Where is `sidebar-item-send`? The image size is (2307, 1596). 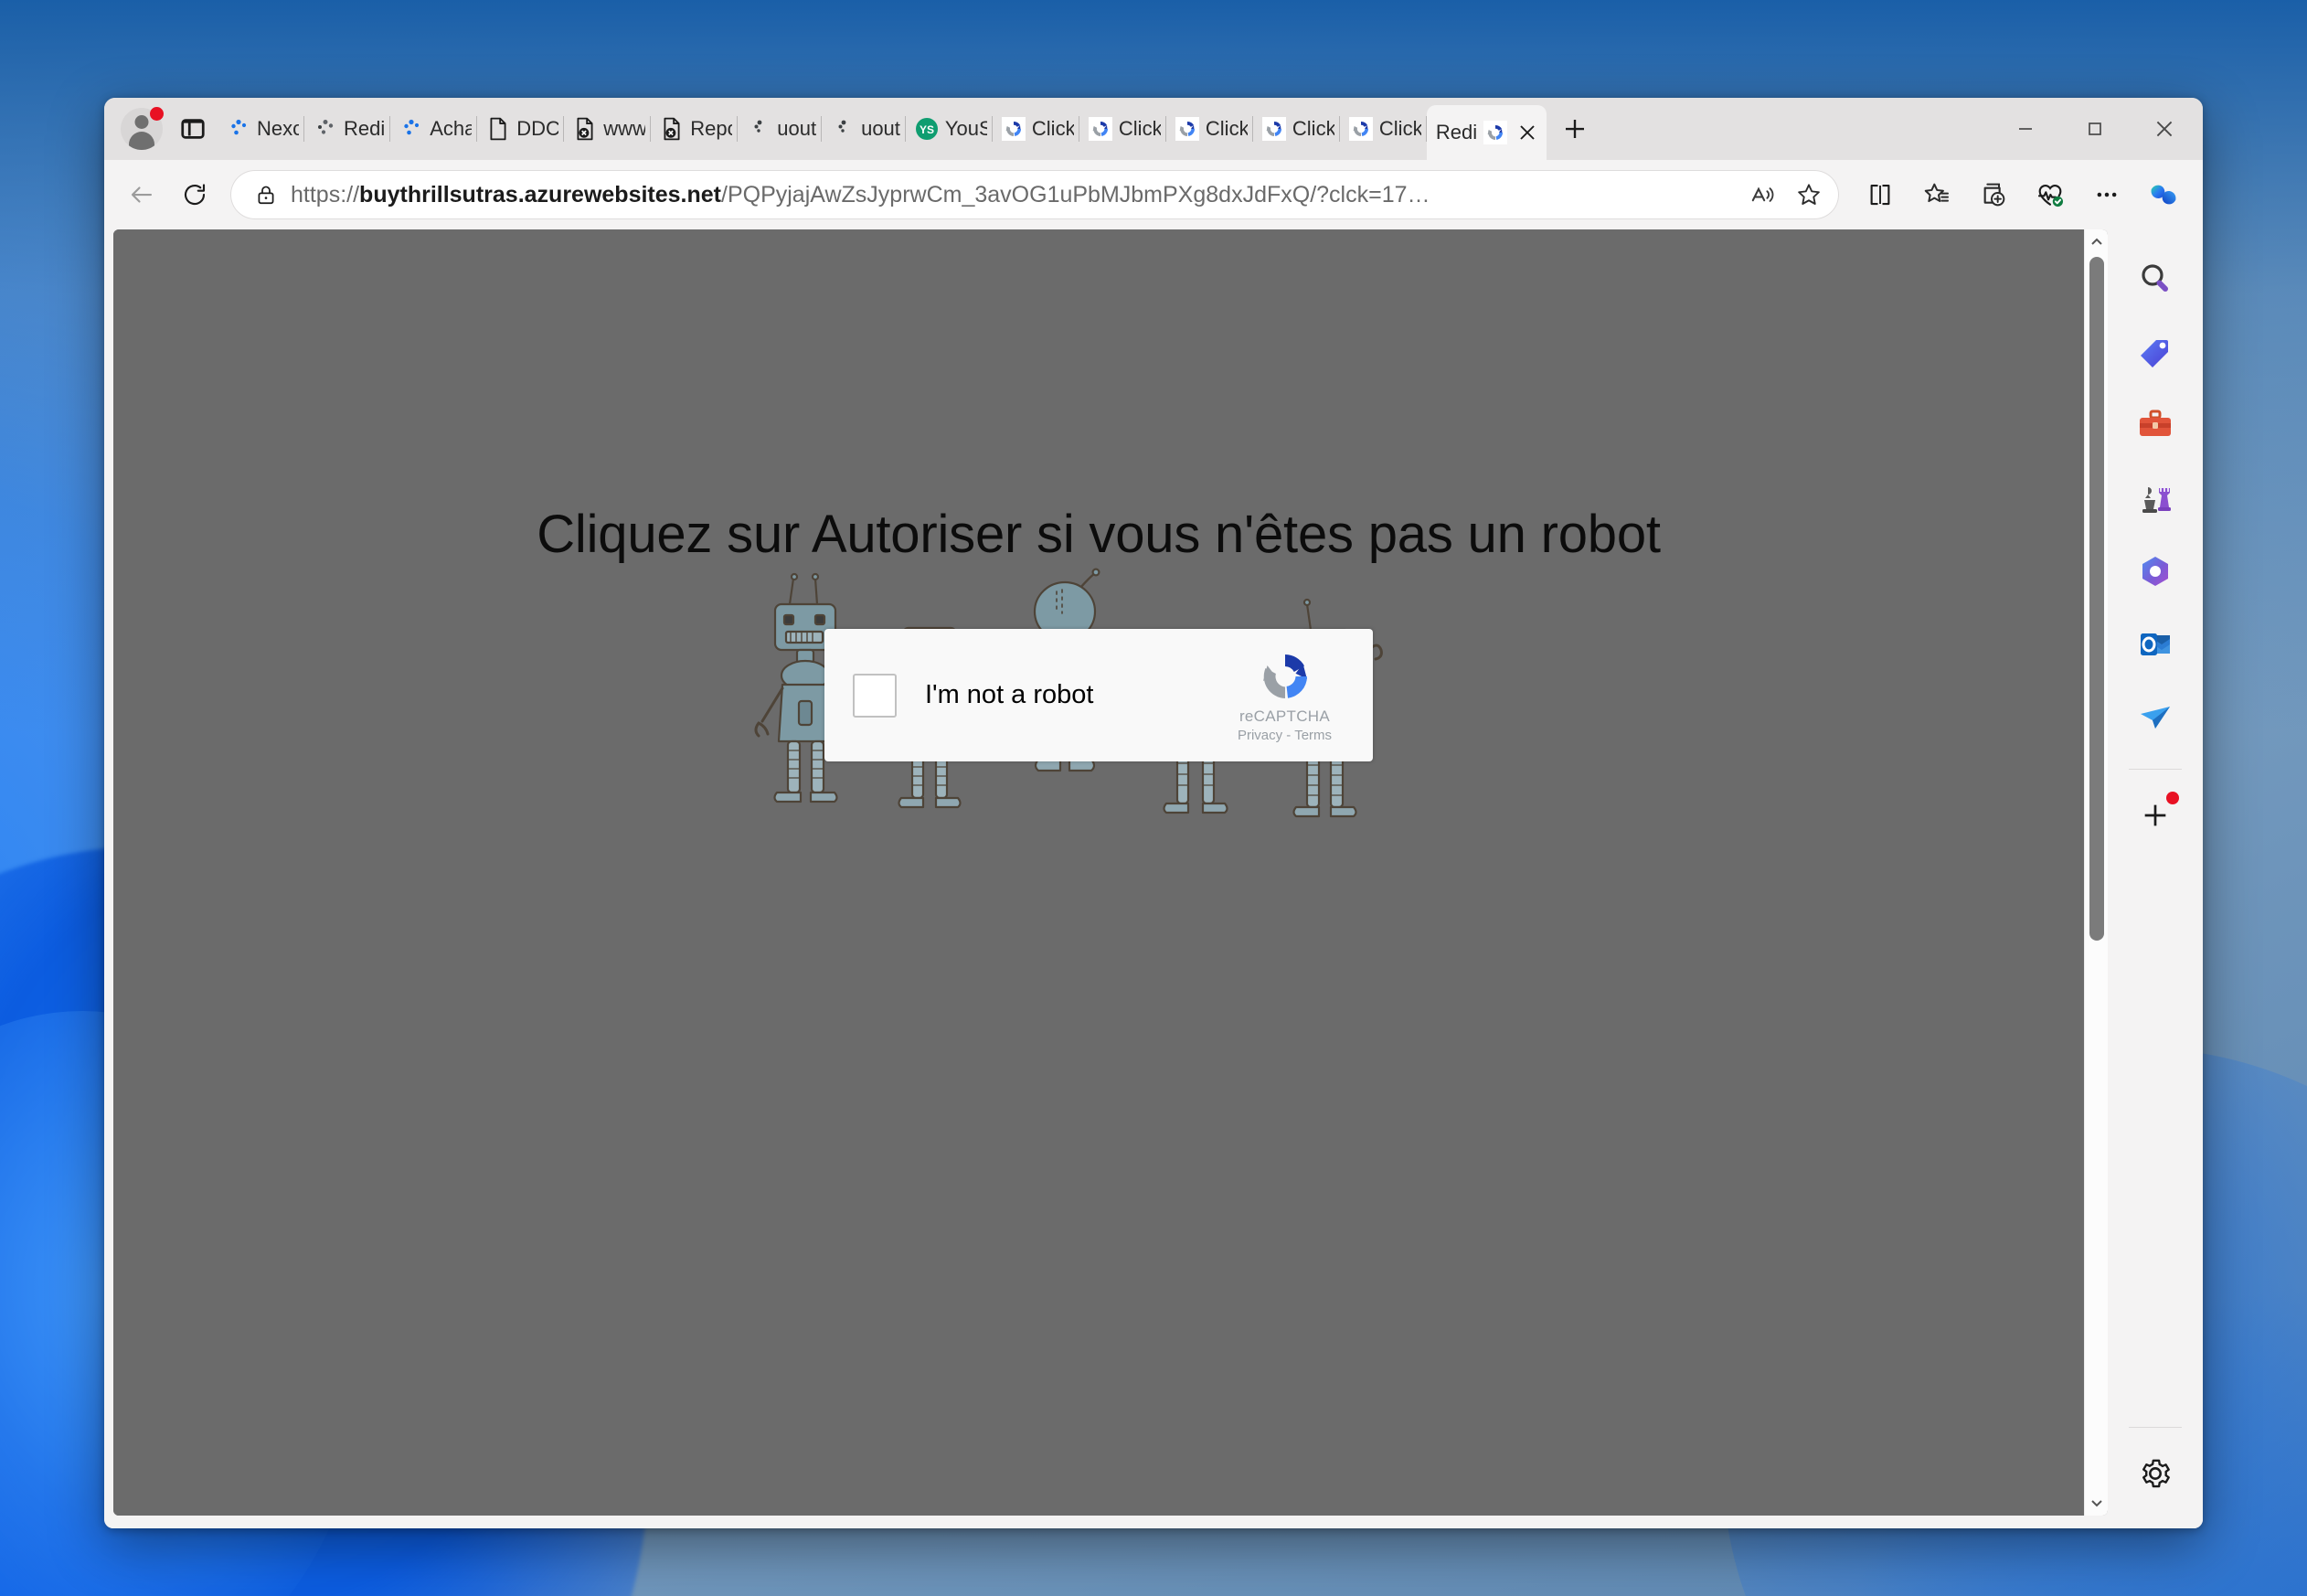
sidebar-item-send is located at coordinates (2155, 717).